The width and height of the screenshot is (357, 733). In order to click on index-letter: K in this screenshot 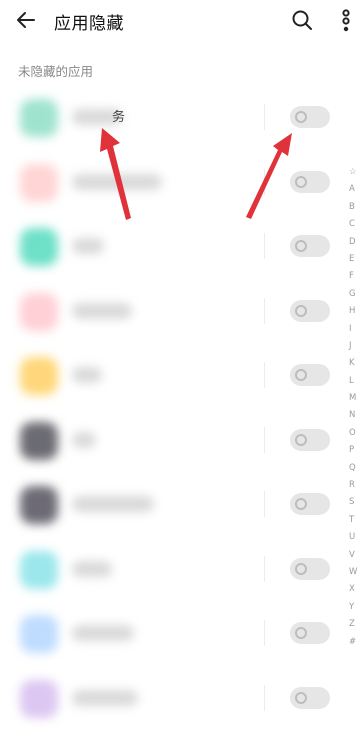, I will do `click(353, 363)`.